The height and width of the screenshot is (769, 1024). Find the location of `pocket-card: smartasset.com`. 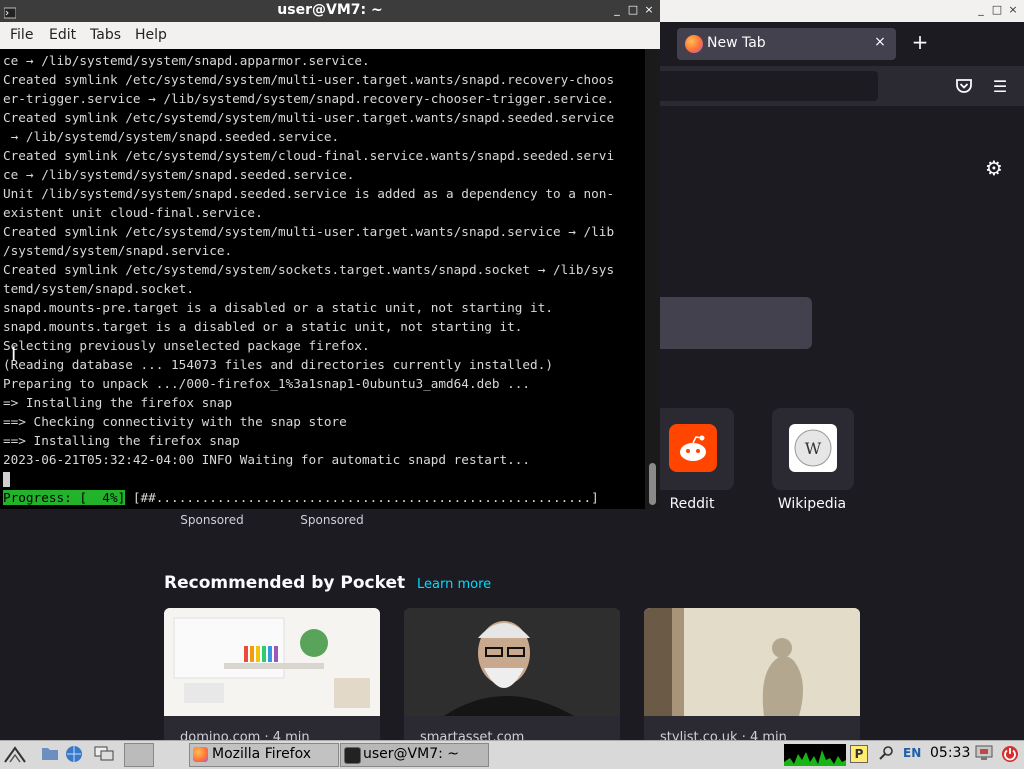

pocket-card: smartasset.com is located at coordinates (512, 678).